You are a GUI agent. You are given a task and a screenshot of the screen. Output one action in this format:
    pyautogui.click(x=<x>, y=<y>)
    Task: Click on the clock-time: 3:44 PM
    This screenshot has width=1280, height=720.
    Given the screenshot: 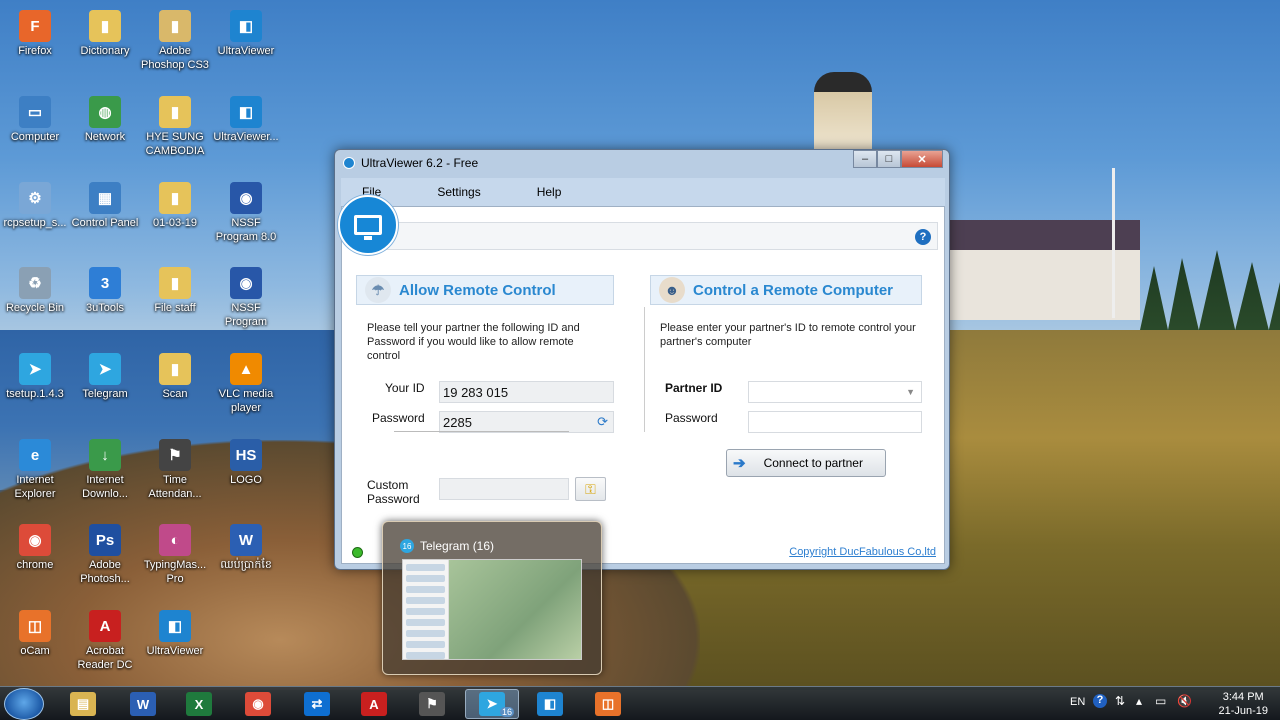 What is the action you would take?
    pyautogui.click(x=1243, y=697)
    